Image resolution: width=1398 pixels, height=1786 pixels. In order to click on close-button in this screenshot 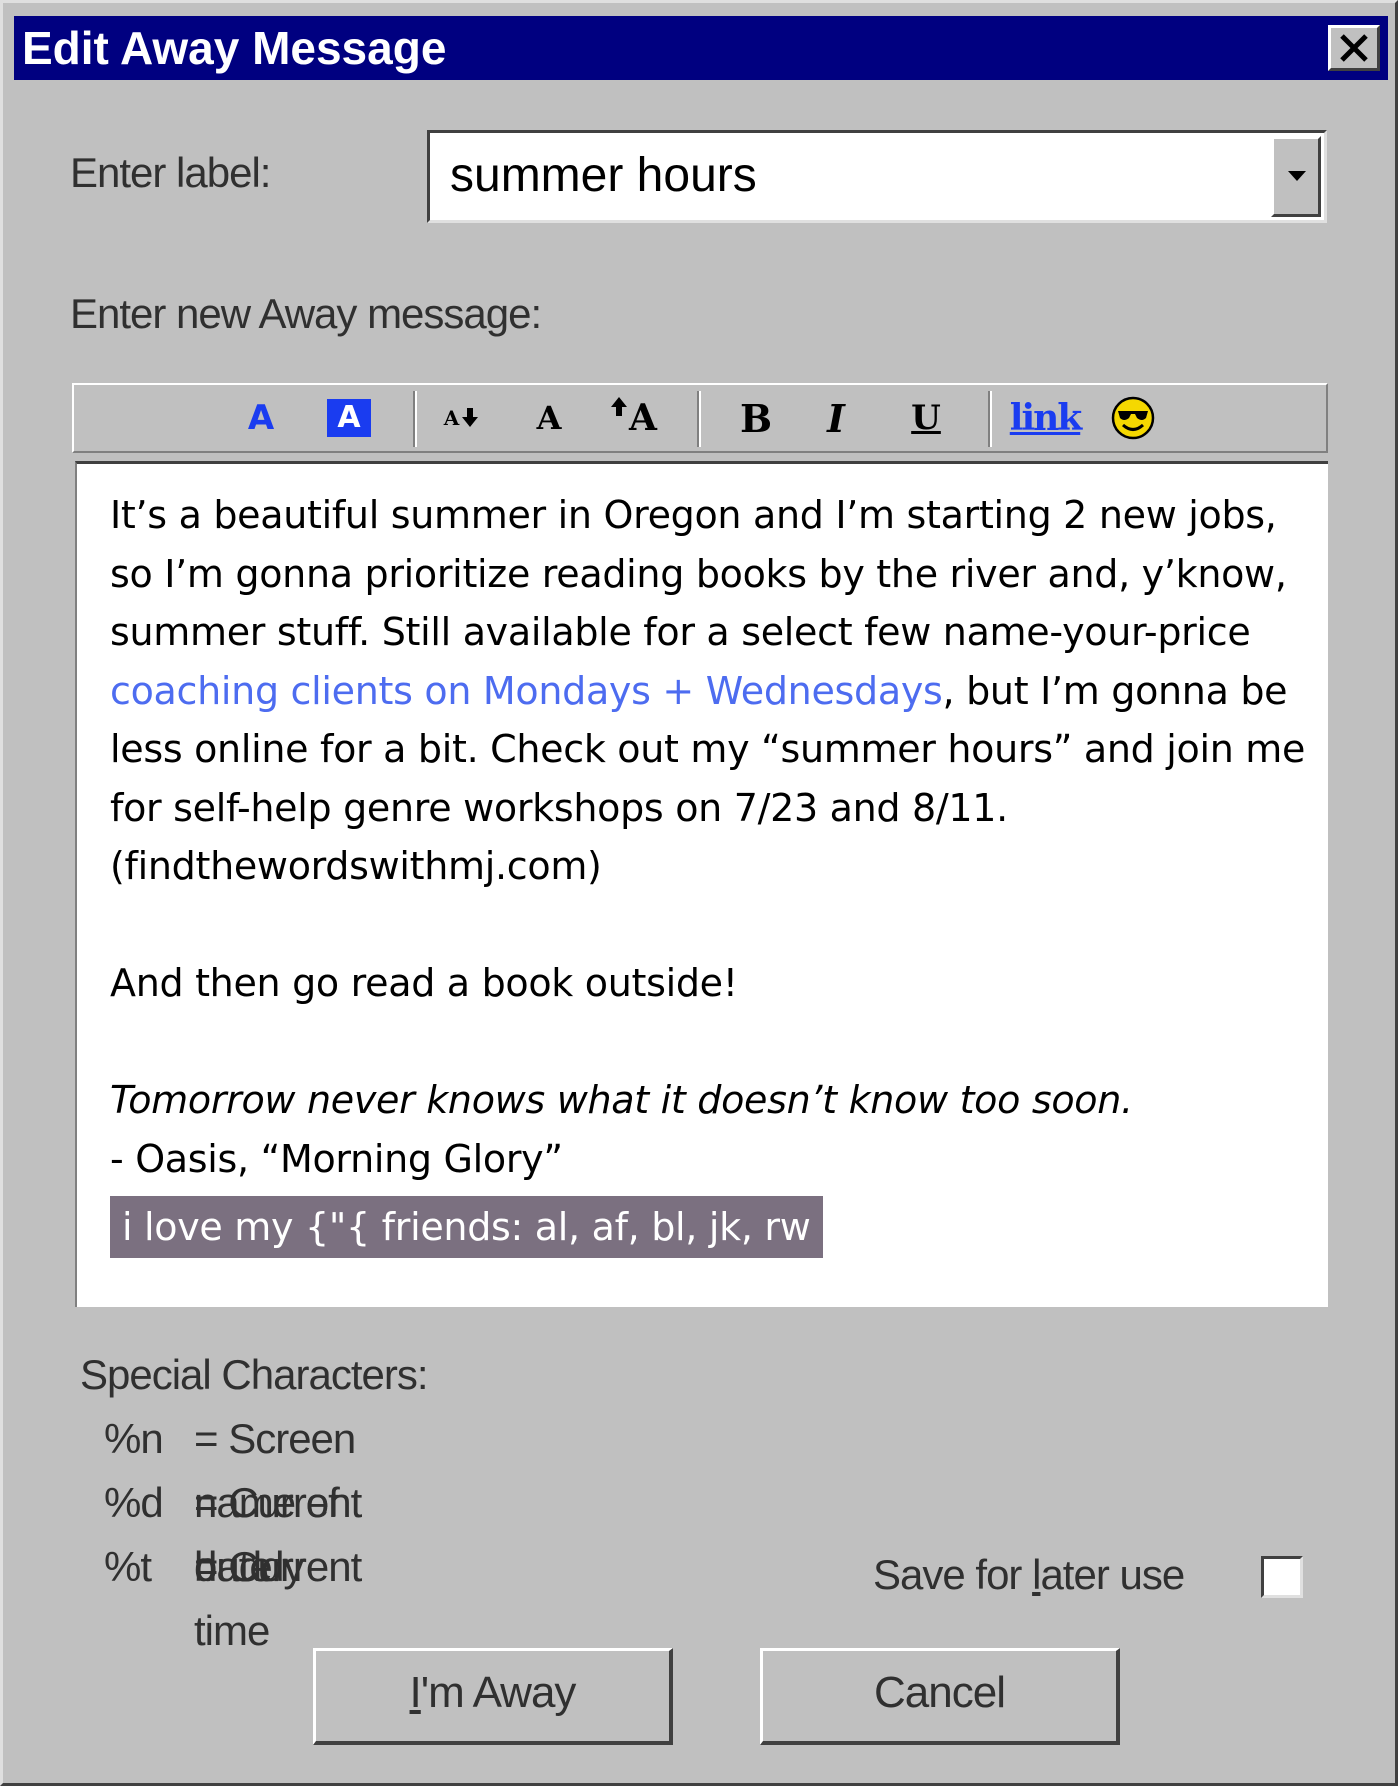, I will do `click(1354, 48)`.